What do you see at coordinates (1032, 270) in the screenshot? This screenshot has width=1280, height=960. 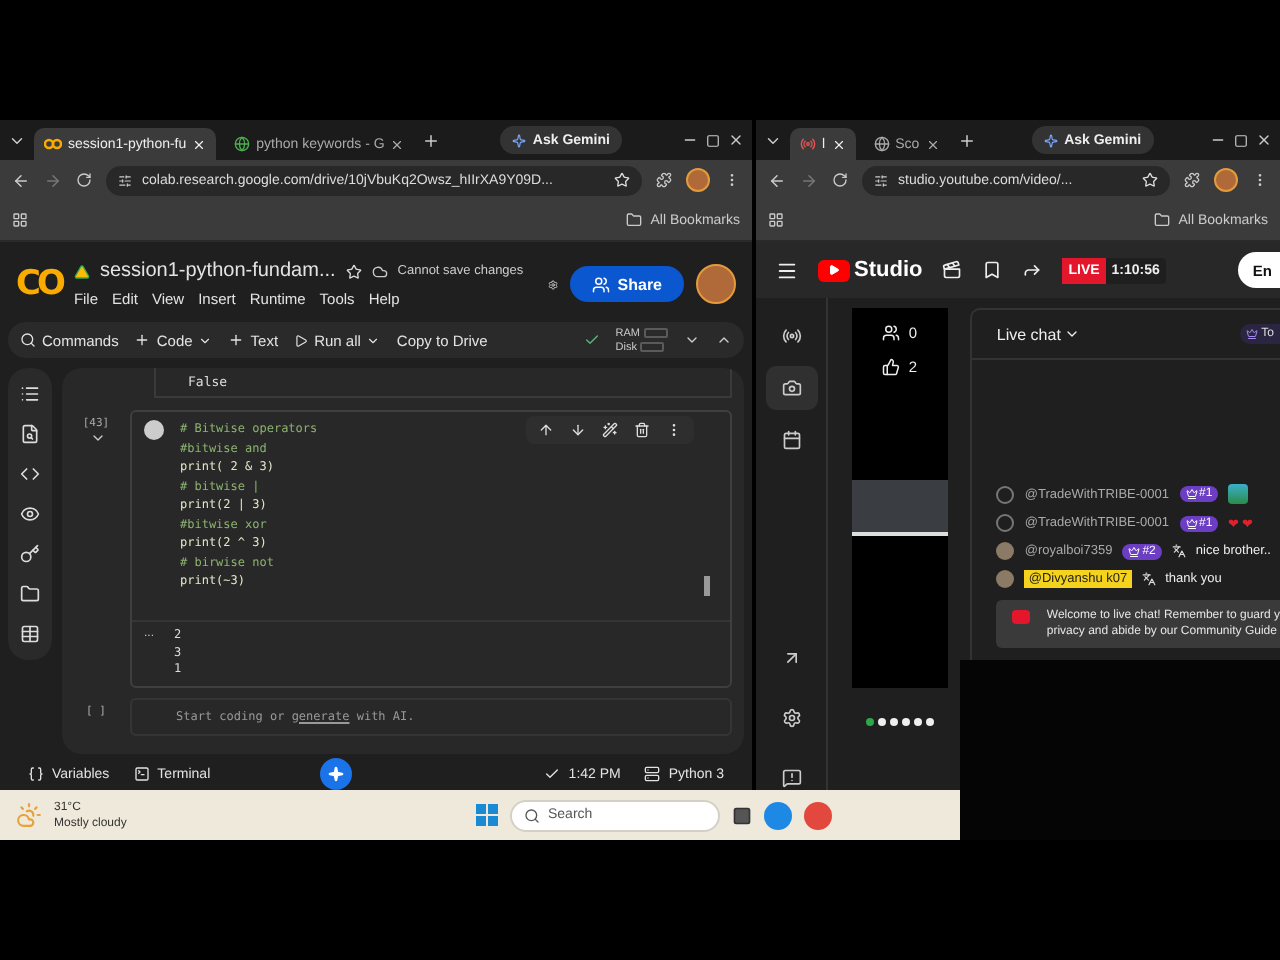 I see `share-icon` at bounding box center [1032, 270].